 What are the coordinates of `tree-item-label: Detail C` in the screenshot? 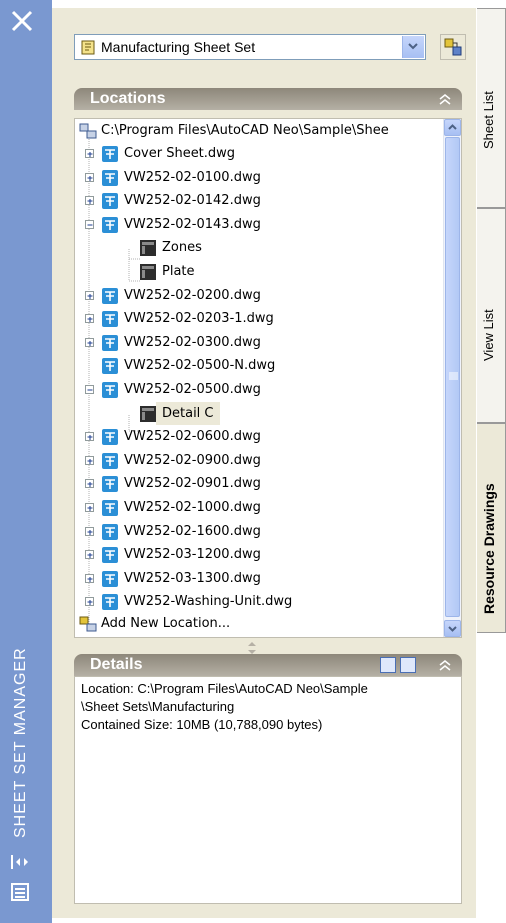 It's located at (188, 413).